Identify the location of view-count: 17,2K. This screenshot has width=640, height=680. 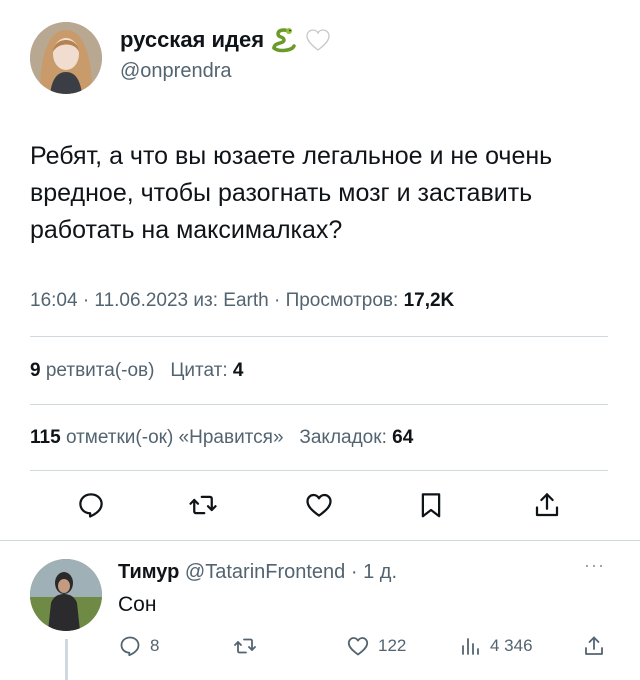
(429, 300).